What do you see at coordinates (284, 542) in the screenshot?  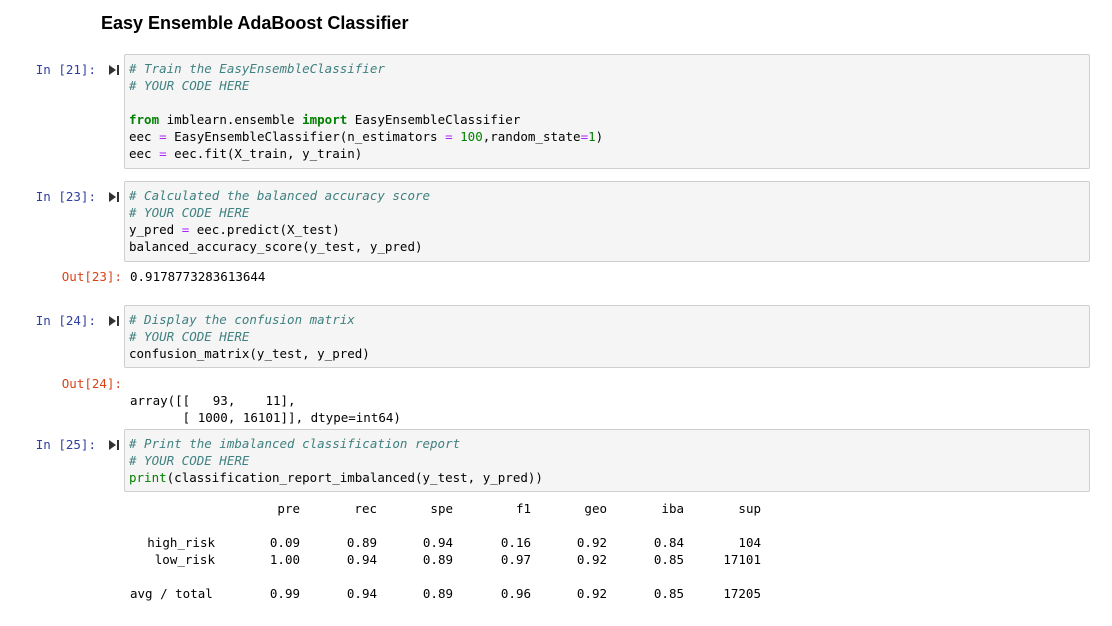 I see `report-cell: 0.09` at bounding box center [284, 542].